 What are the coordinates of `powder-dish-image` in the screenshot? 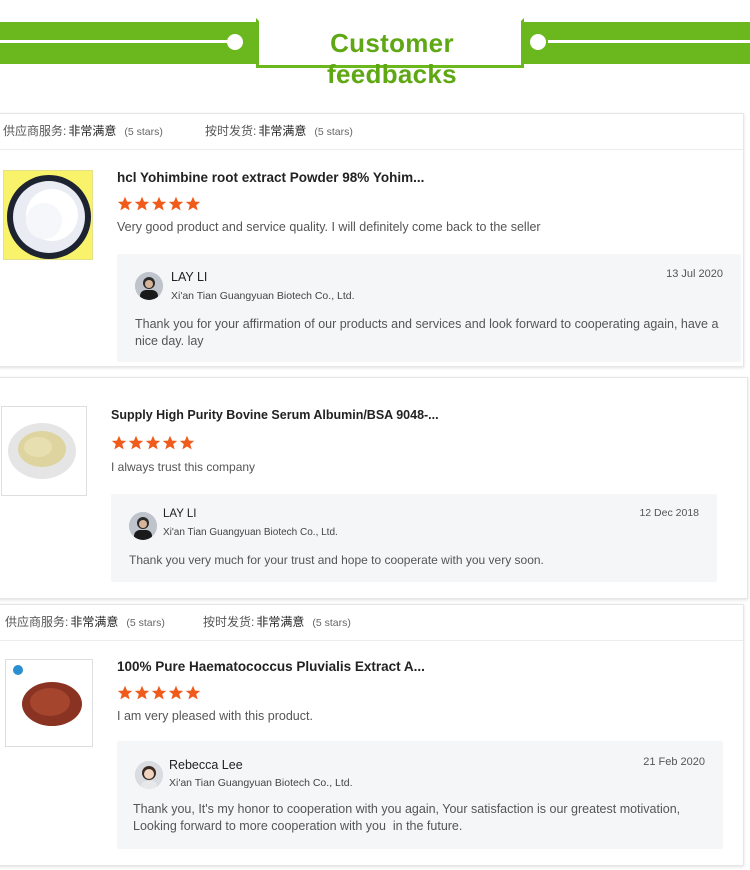 It's located at (49, 217).